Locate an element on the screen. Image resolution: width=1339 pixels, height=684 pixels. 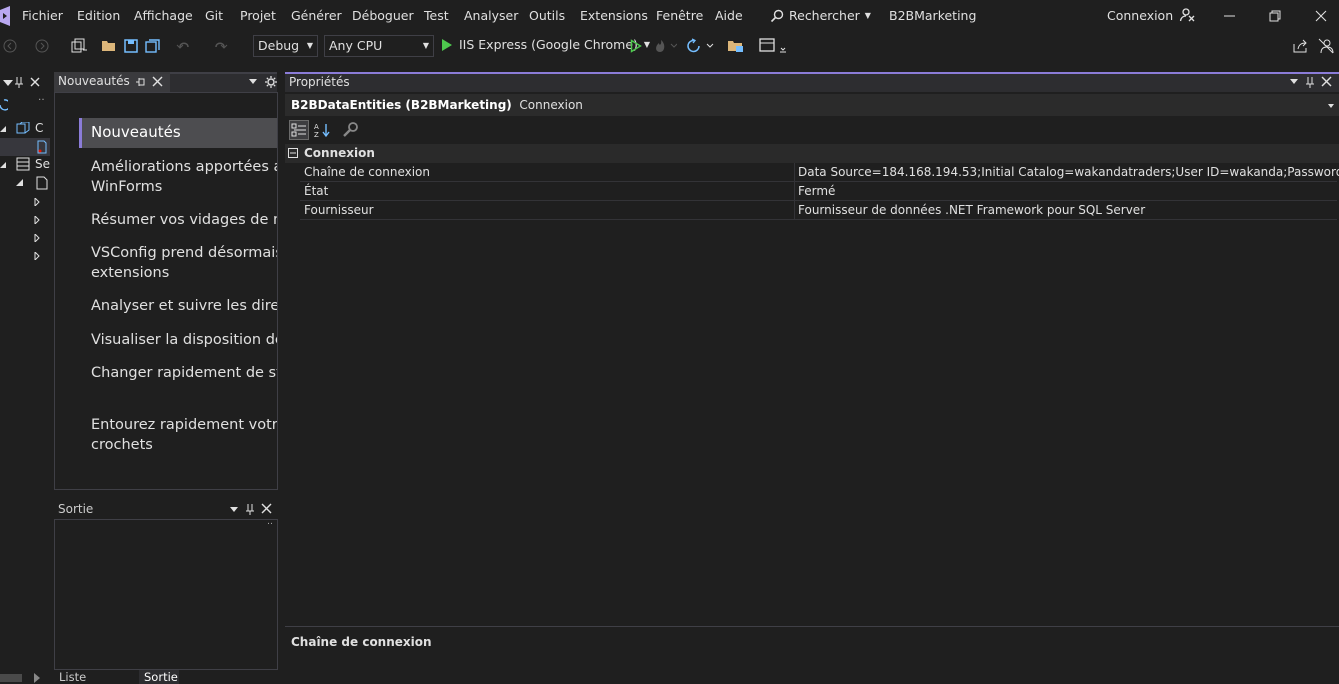
menu-generer: Générer is located at coordinates (316, 15).